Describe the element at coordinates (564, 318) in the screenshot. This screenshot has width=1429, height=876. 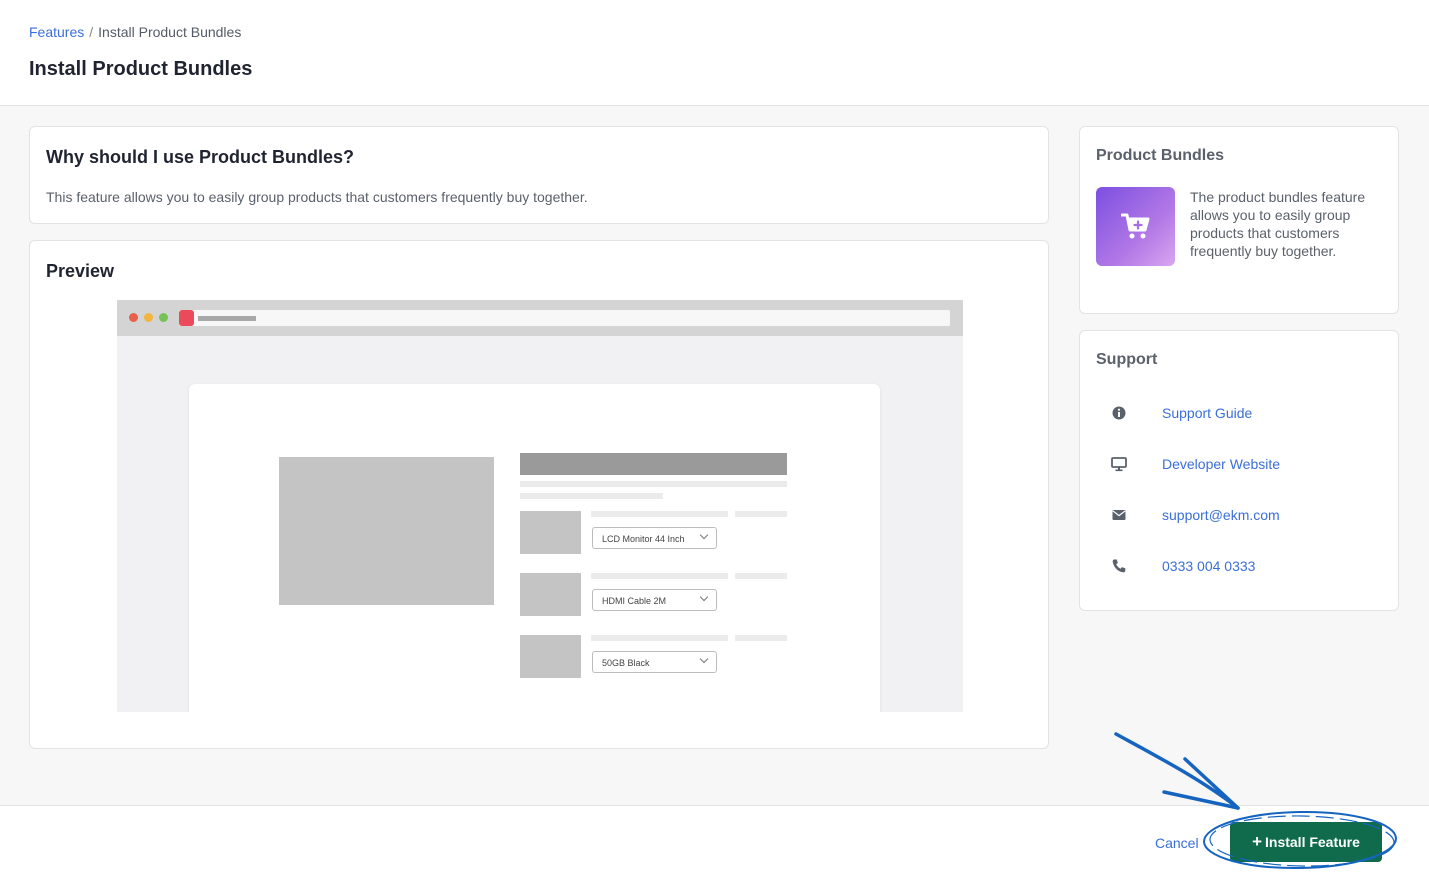
I see `mock-address-bar` at that location.